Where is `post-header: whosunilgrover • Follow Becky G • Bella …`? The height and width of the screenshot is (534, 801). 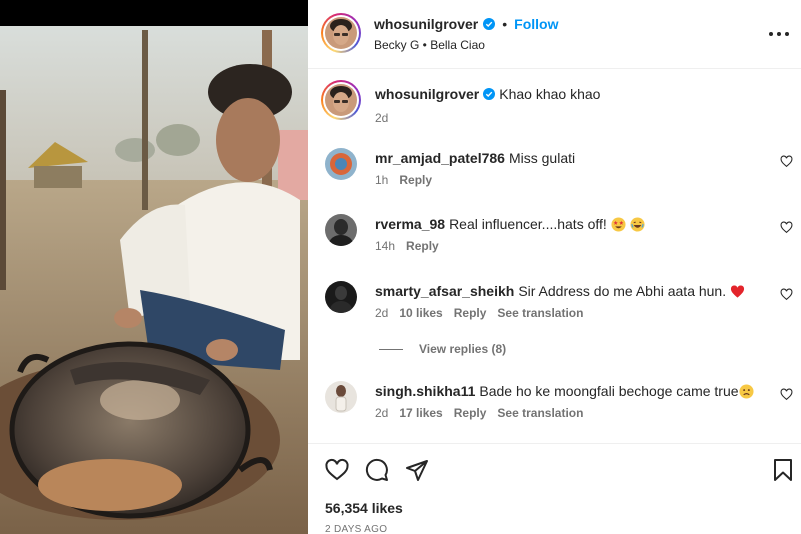
post-header: whosunilgrover • Follow Becky G • Bella … is located at coordinates (554, 34).